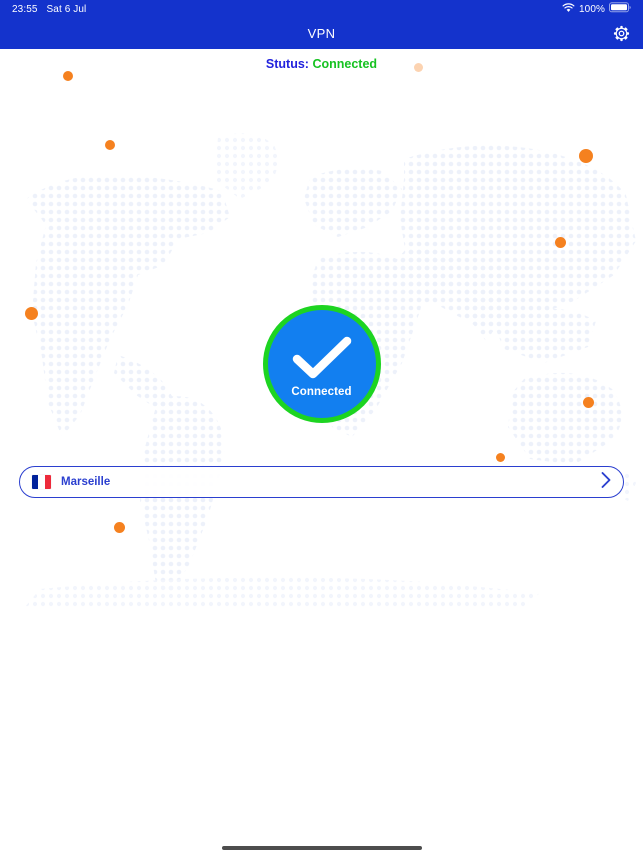  What do you see at coordinates (621, 34) in the screenshot?
I see `gear-icon` at bounding box center [621, 34].